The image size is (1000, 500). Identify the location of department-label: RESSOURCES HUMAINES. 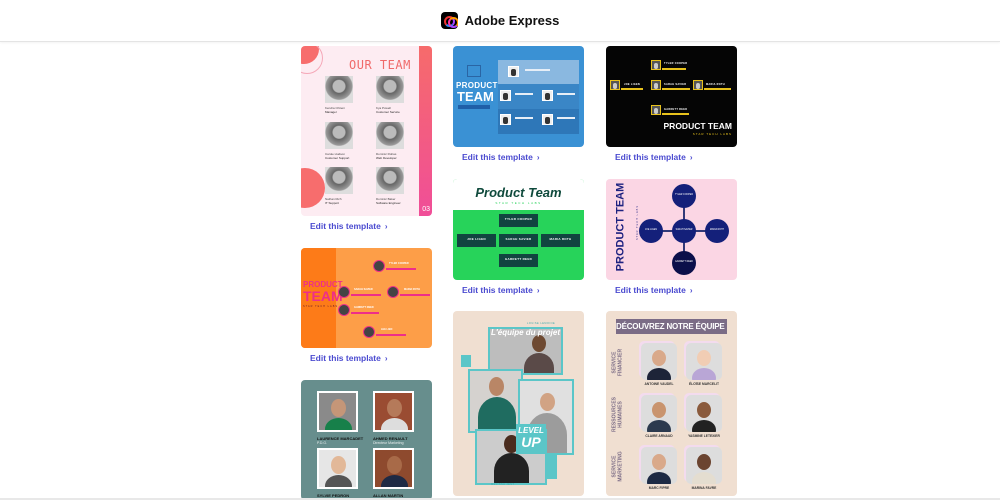
(617, 415).